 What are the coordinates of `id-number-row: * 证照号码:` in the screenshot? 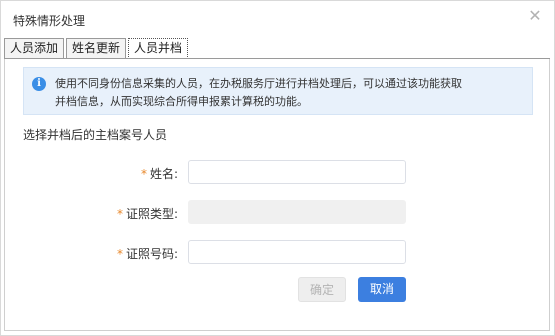 It's located at (278, 252).